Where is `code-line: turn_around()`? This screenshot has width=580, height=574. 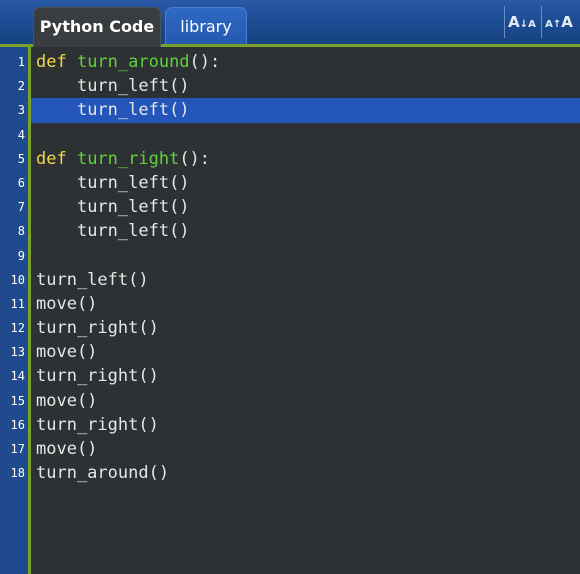 code-line: turn_around() is located at coordinates (305, 473).